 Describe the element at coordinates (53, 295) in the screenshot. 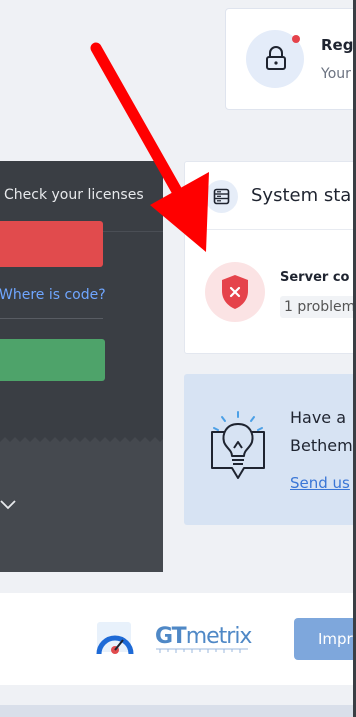

I see `where-is-code-link: Where is code?` at that location.